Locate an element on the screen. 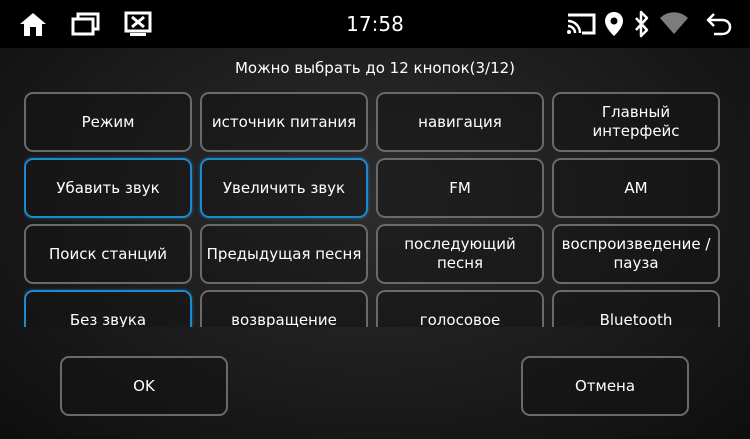  function-button: навигация is located at coordinates (460, 122).